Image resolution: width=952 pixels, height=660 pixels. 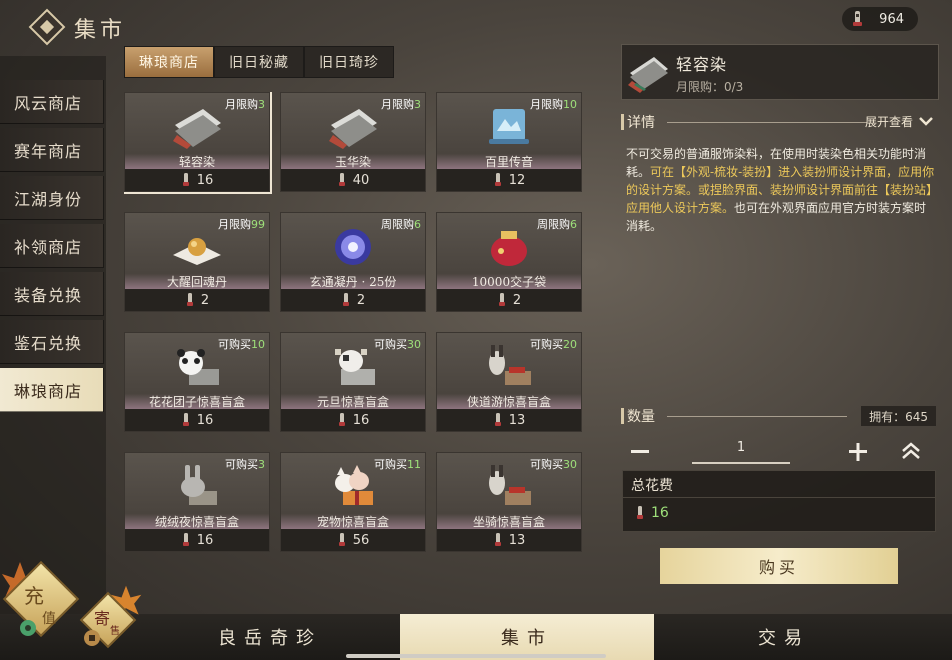 I want to click on item-card: 可购买20 侠道游惊喜盲盒 13, so click(x=509, y=382).